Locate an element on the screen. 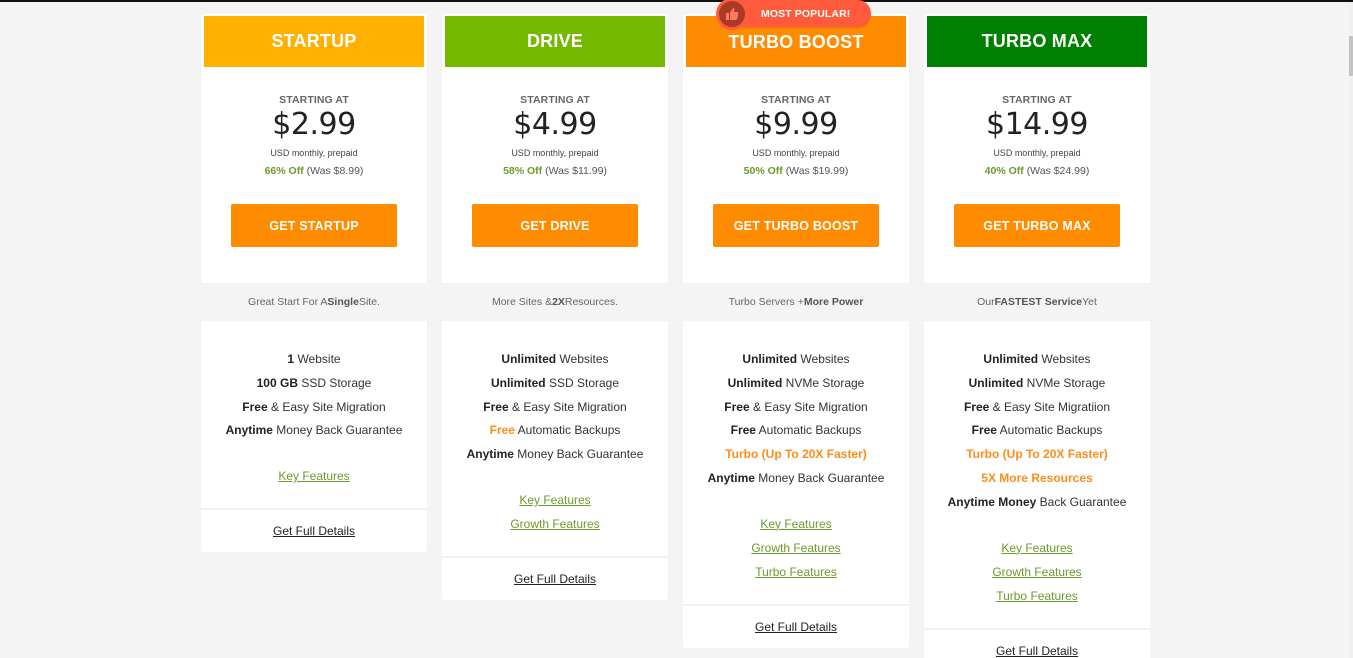  badge-icon-wrap is located at coordinates (732, 15).